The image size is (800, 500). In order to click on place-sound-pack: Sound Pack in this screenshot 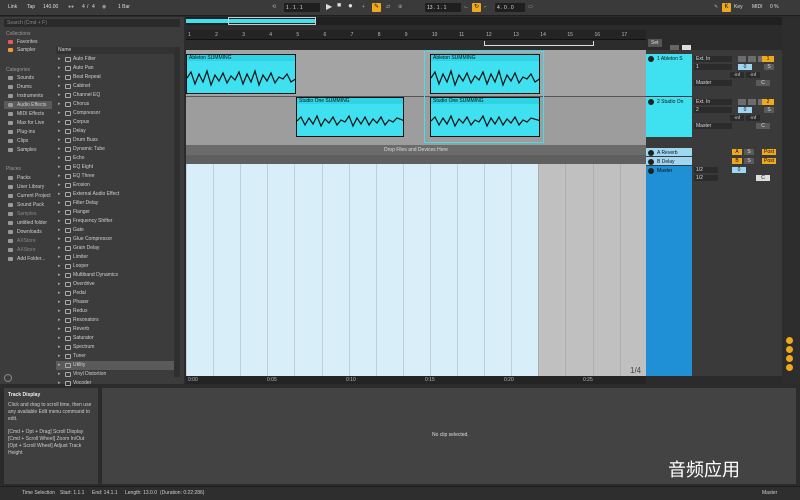, I will do `click(28, 205)`.